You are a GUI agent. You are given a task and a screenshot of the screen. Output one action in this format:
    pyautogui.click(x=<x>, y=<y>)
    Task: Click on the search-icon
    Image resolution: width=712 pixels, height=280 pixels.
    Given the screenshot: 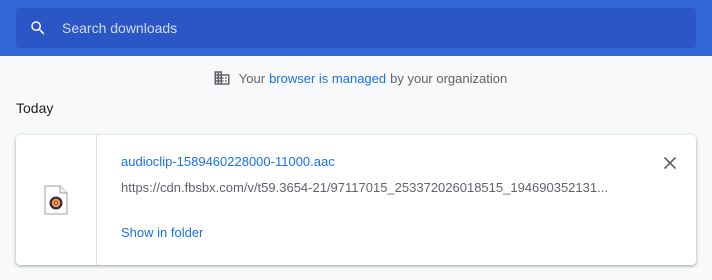 What is the action you would take?
    pyautogui.click(x=38, y=28)
    